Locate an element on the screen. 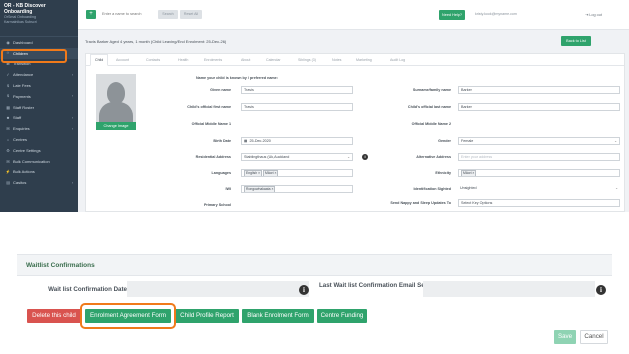 This screenshot has height=354, width=629. wait-date-field is located at coordinates (218, 289).